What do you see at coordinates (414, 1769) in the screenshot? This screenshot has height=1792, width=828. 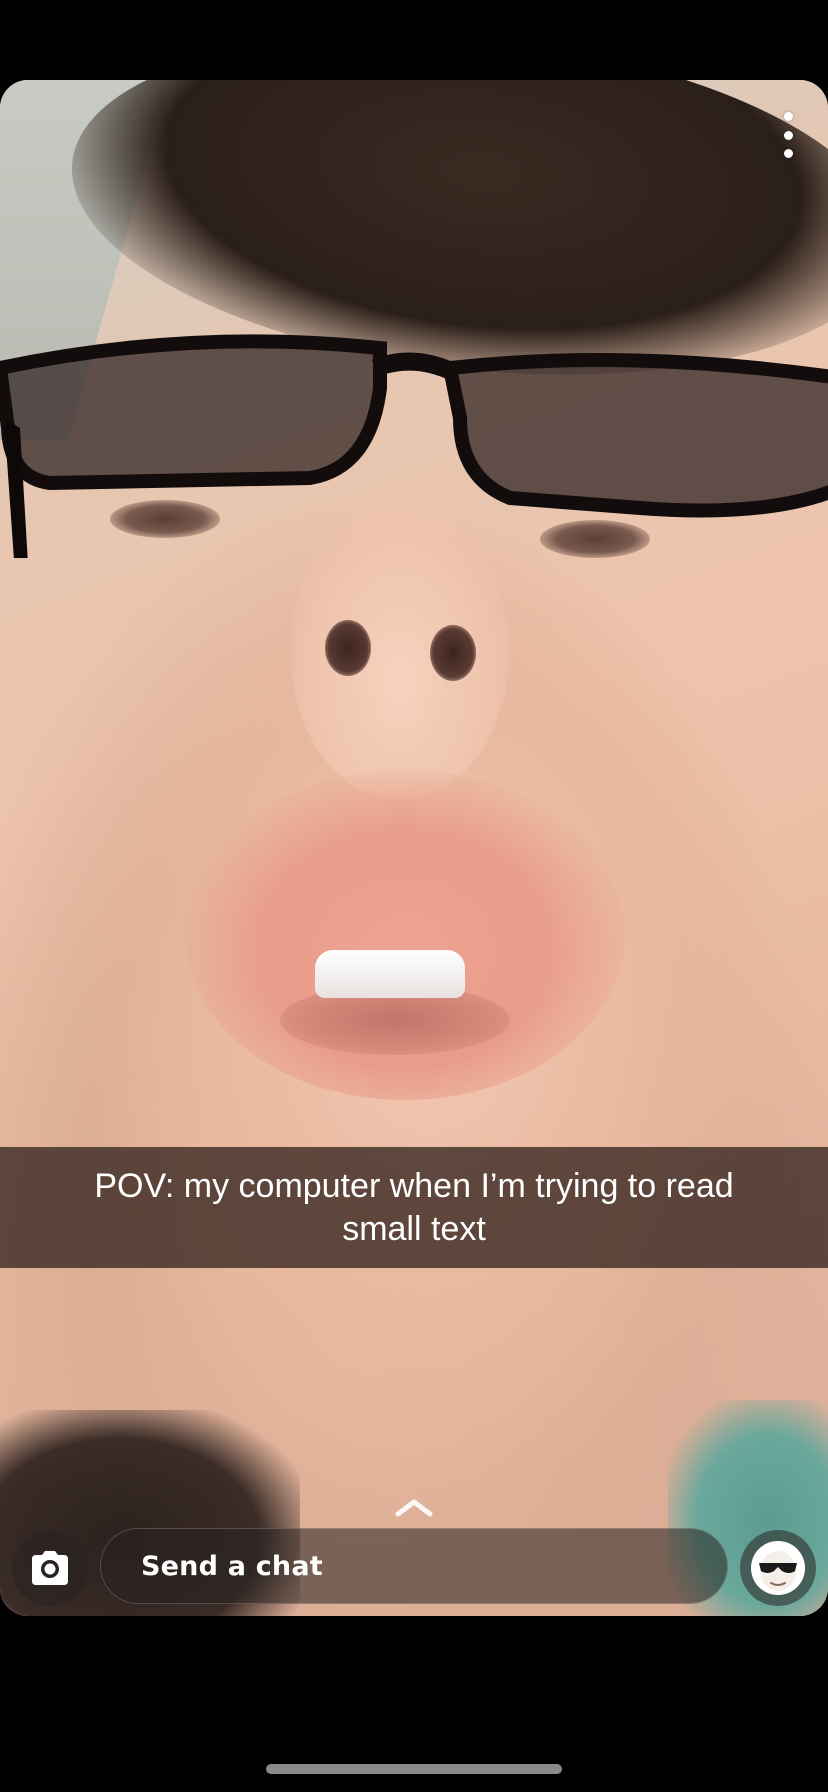 I see `home-indicator` at bounding box center [414, 1769].